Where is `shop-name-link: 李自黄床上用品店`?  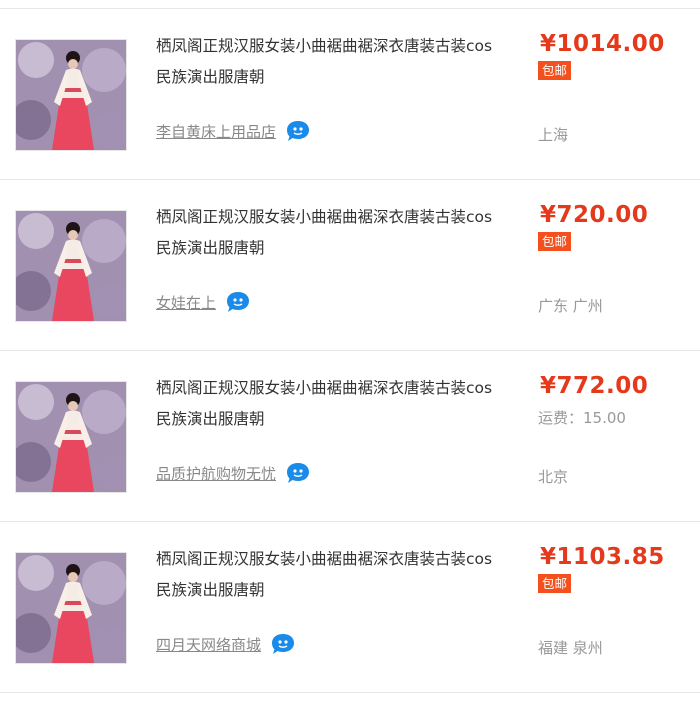 shop-name-link: 李自黄床上用品店 is located at coordinates (216, 131).